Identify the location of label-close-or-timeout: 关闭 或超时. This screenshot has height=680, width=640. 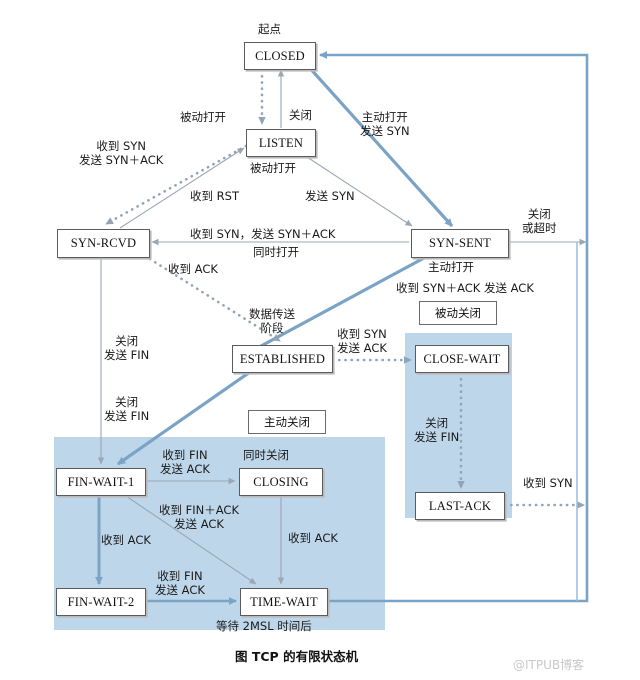
(539, 221).